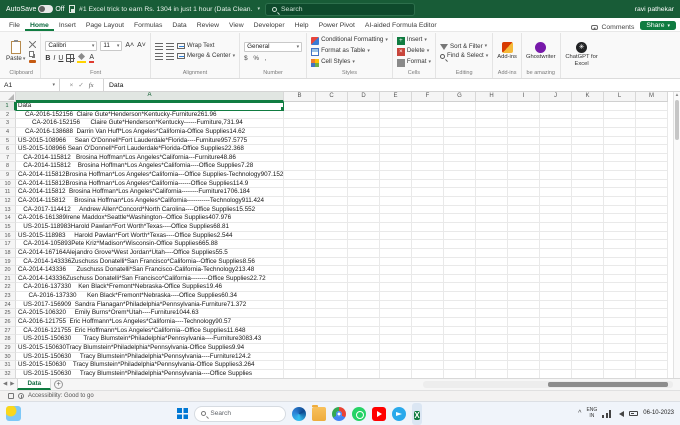 The width and height of the screenshot is (680, 425). What do you see at coordinates (460, 201) in the screenshot?
I see `cell-G12` at bounding box center [460, 201].